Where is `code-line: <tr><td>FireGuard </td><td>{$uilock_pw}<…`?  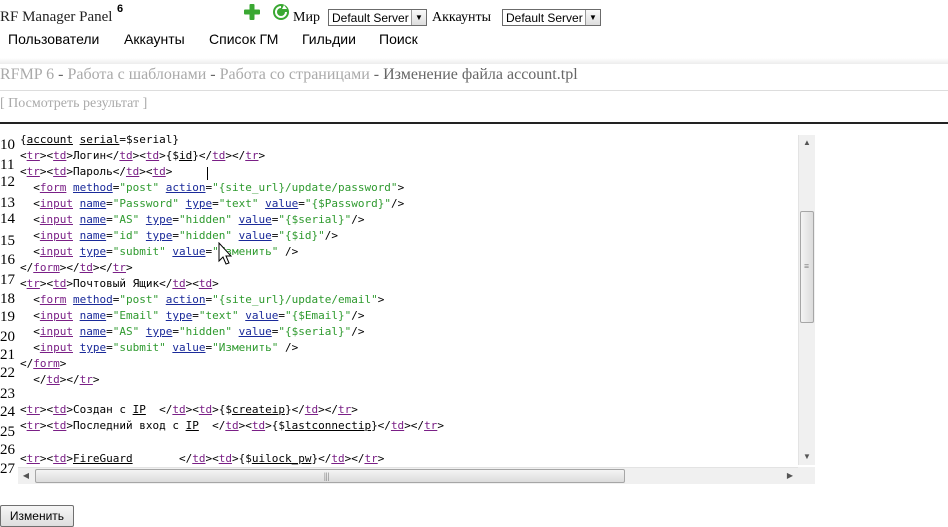 code-line: <tr><td>FireGuard </td><td>{$uilock_pw}<… is located at coordinates (202, 458).